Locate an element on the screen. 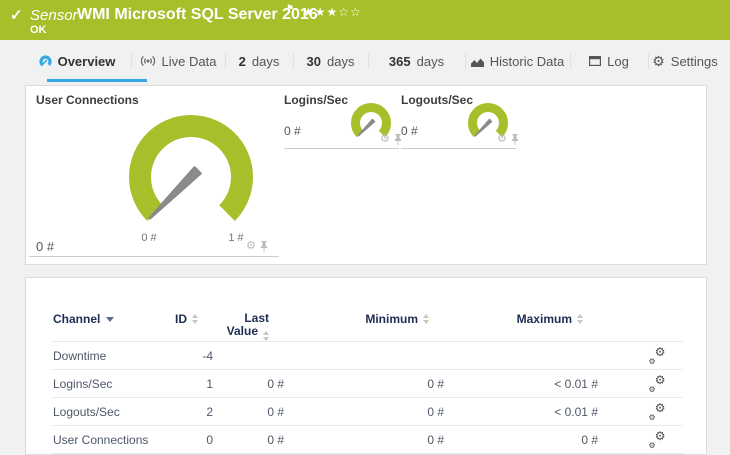 Image resolution: width=730 pixels, height=455 pixels. tab-settings: ⚙ Settings is located at coordinates (685, 61).